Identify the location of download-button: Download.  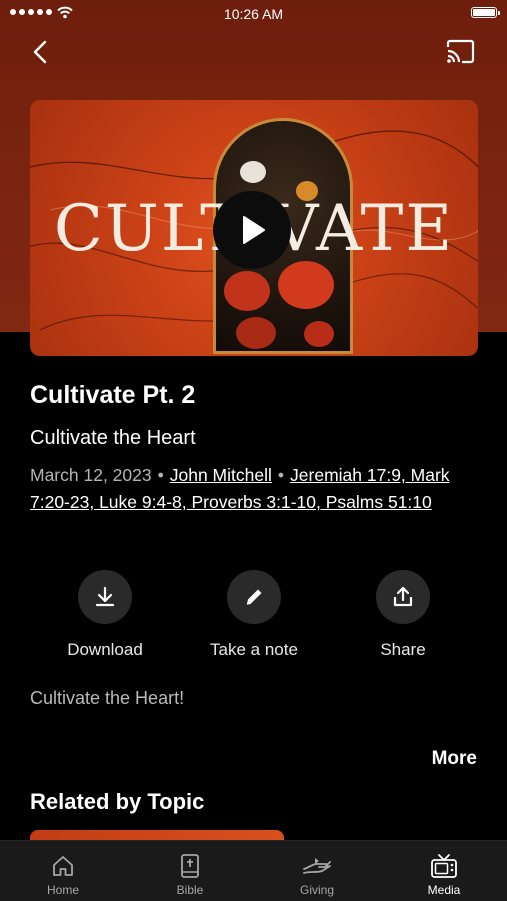
(105, 615).